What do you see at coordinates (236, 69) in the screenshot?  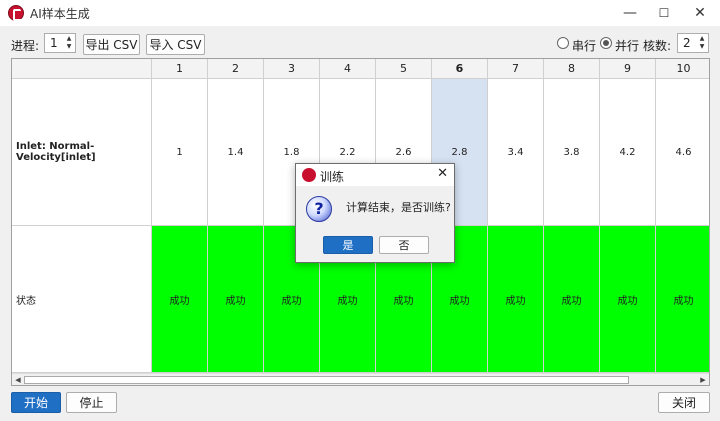 I see `column-header: 2` at bounding box center [236, 69].